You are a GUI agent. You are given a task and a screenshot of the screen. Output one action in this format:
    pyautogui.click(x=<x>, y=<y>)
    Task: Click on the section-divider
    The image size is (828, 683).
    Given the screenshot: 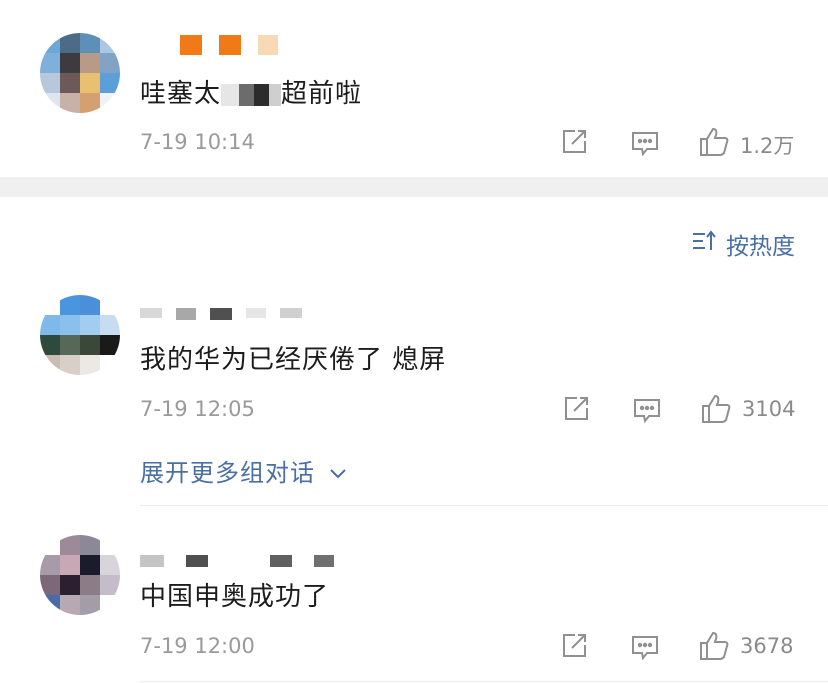 What is the action you would take?
    pyautogui.click(x=414, y=187)
    